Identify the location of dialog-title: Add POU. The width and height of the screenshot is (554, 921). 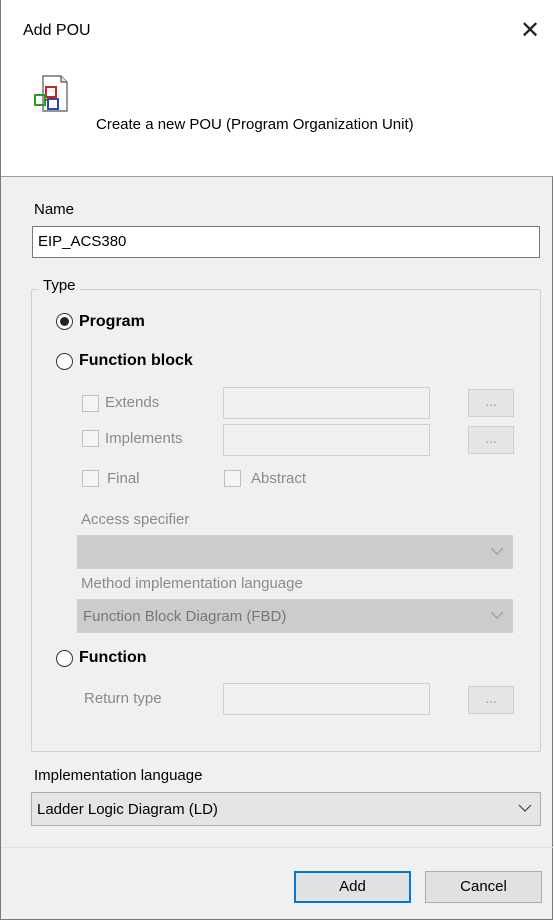
(57, 30).